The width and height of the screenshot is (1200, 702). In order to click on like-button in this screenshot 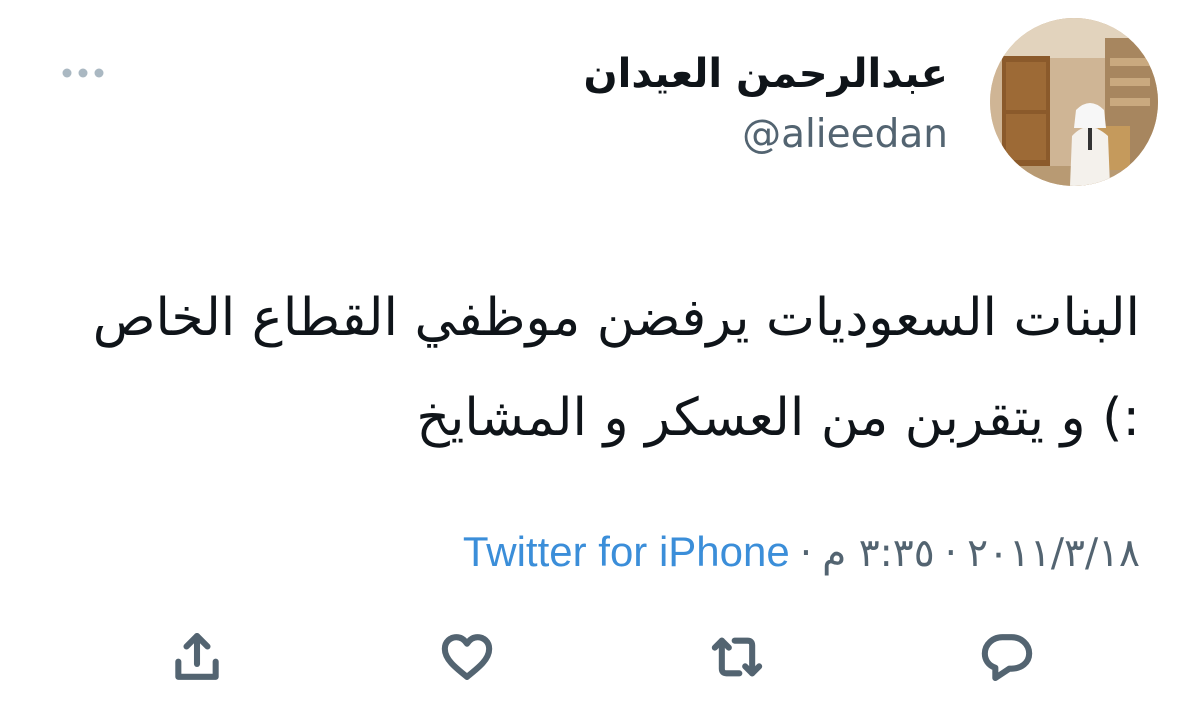, I will do `click(467, 657)`.